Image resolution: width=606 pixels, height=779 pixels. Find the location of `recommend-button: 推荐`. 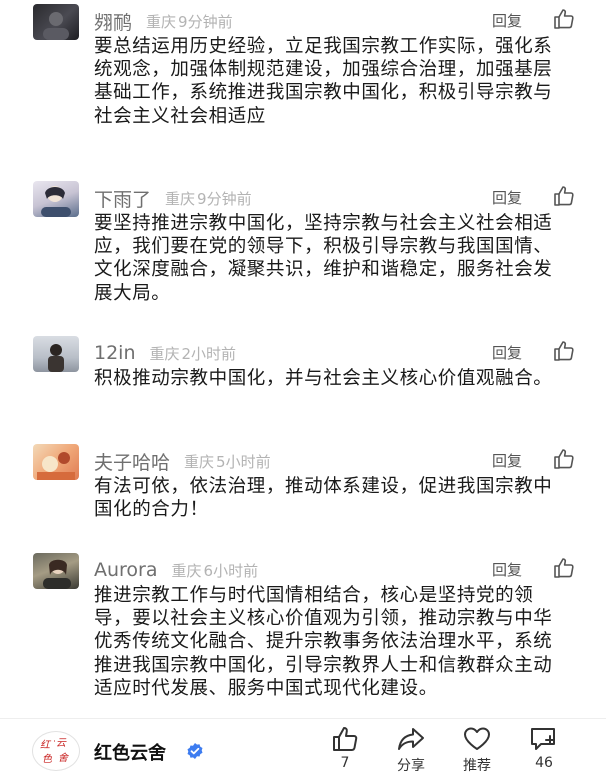

recommend-button: 推荐 is located at coordinates (477, 750).